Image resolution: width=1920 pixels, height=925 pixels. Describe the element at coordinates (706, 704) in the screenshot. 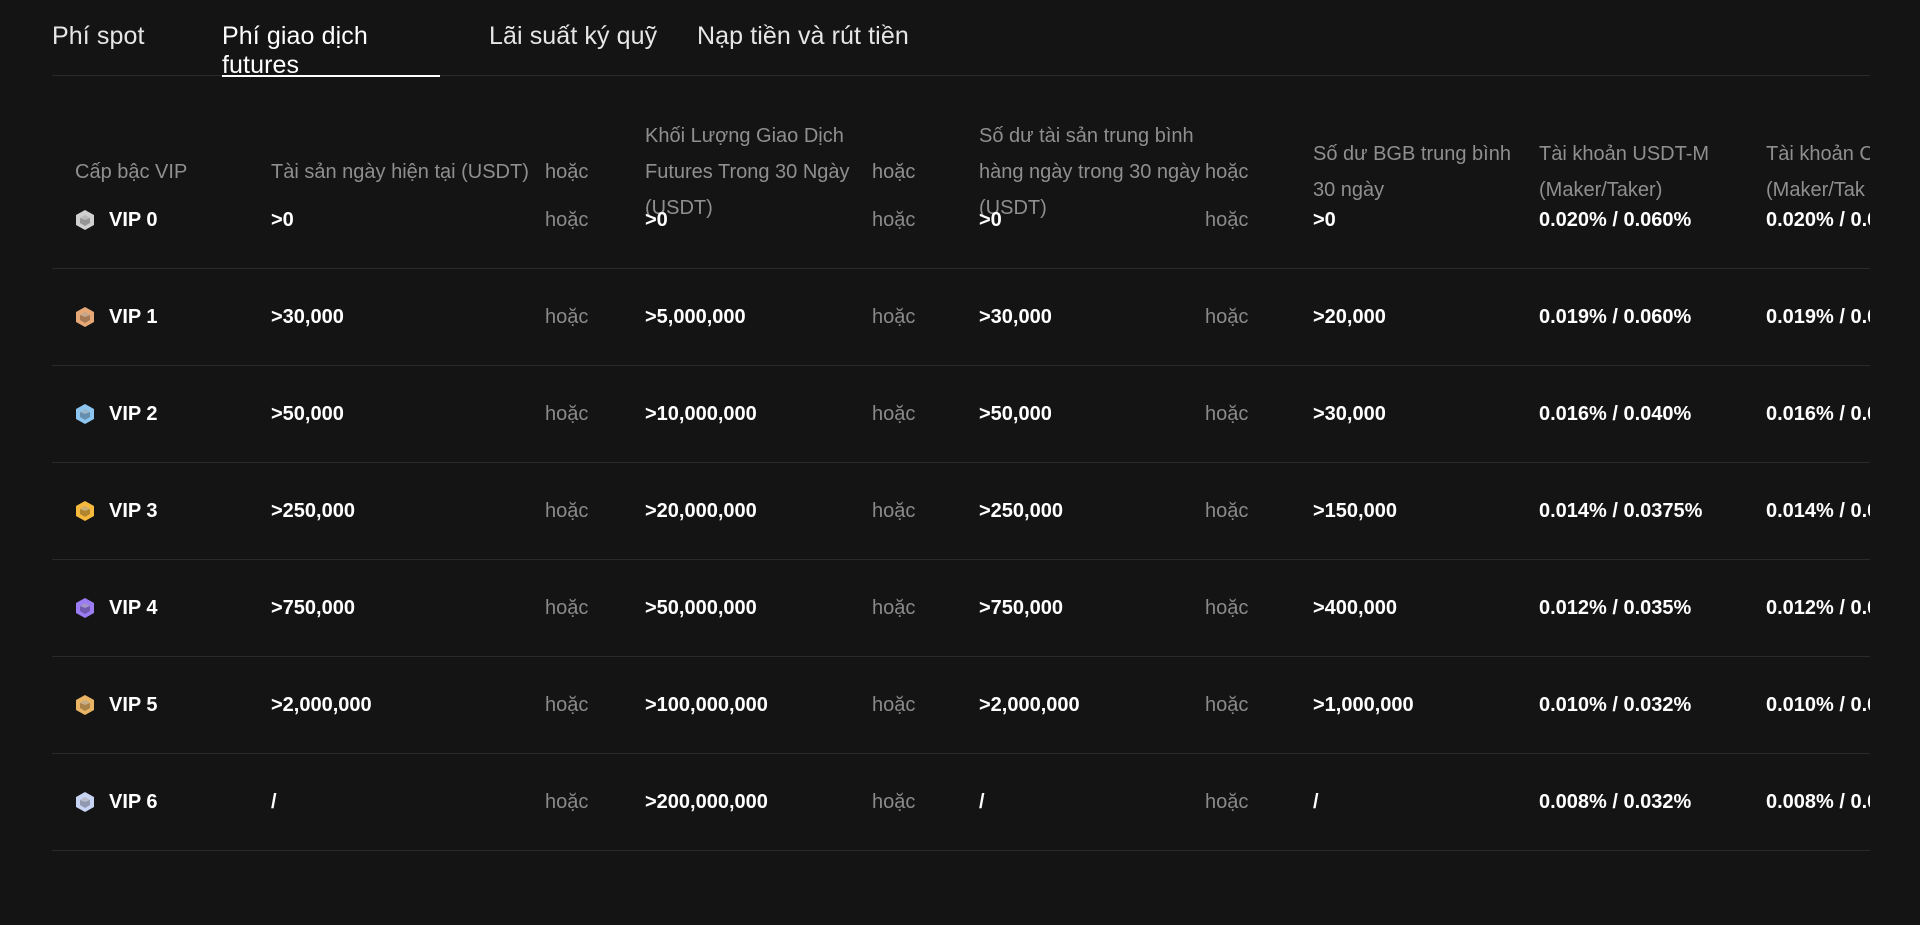

I see `futures-volume-cell: >100,000,000` at that location.